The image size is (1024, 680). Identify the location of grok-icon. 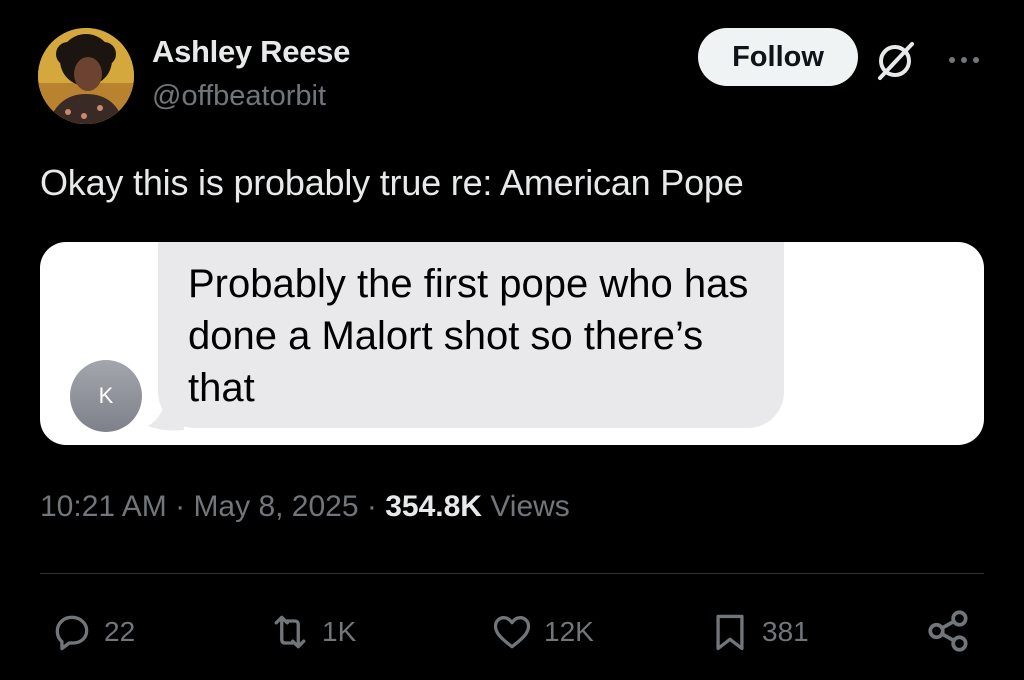
(896, 60).